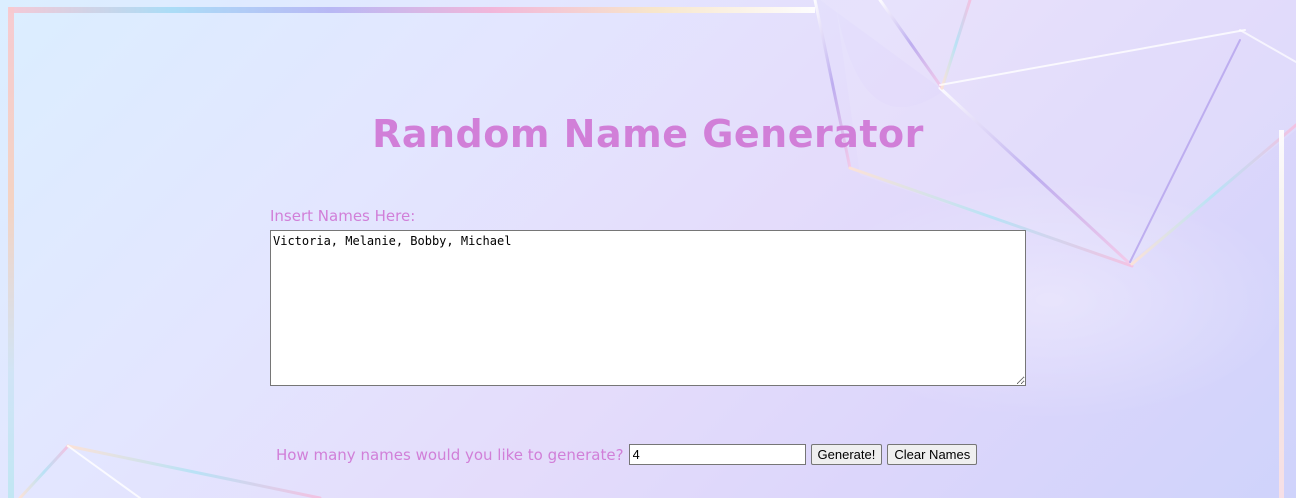 The height and width of the screenshot is (498, 1296). Describe the element at coordinates (717, 454) in the screenshot. I see `count-input` at that location.